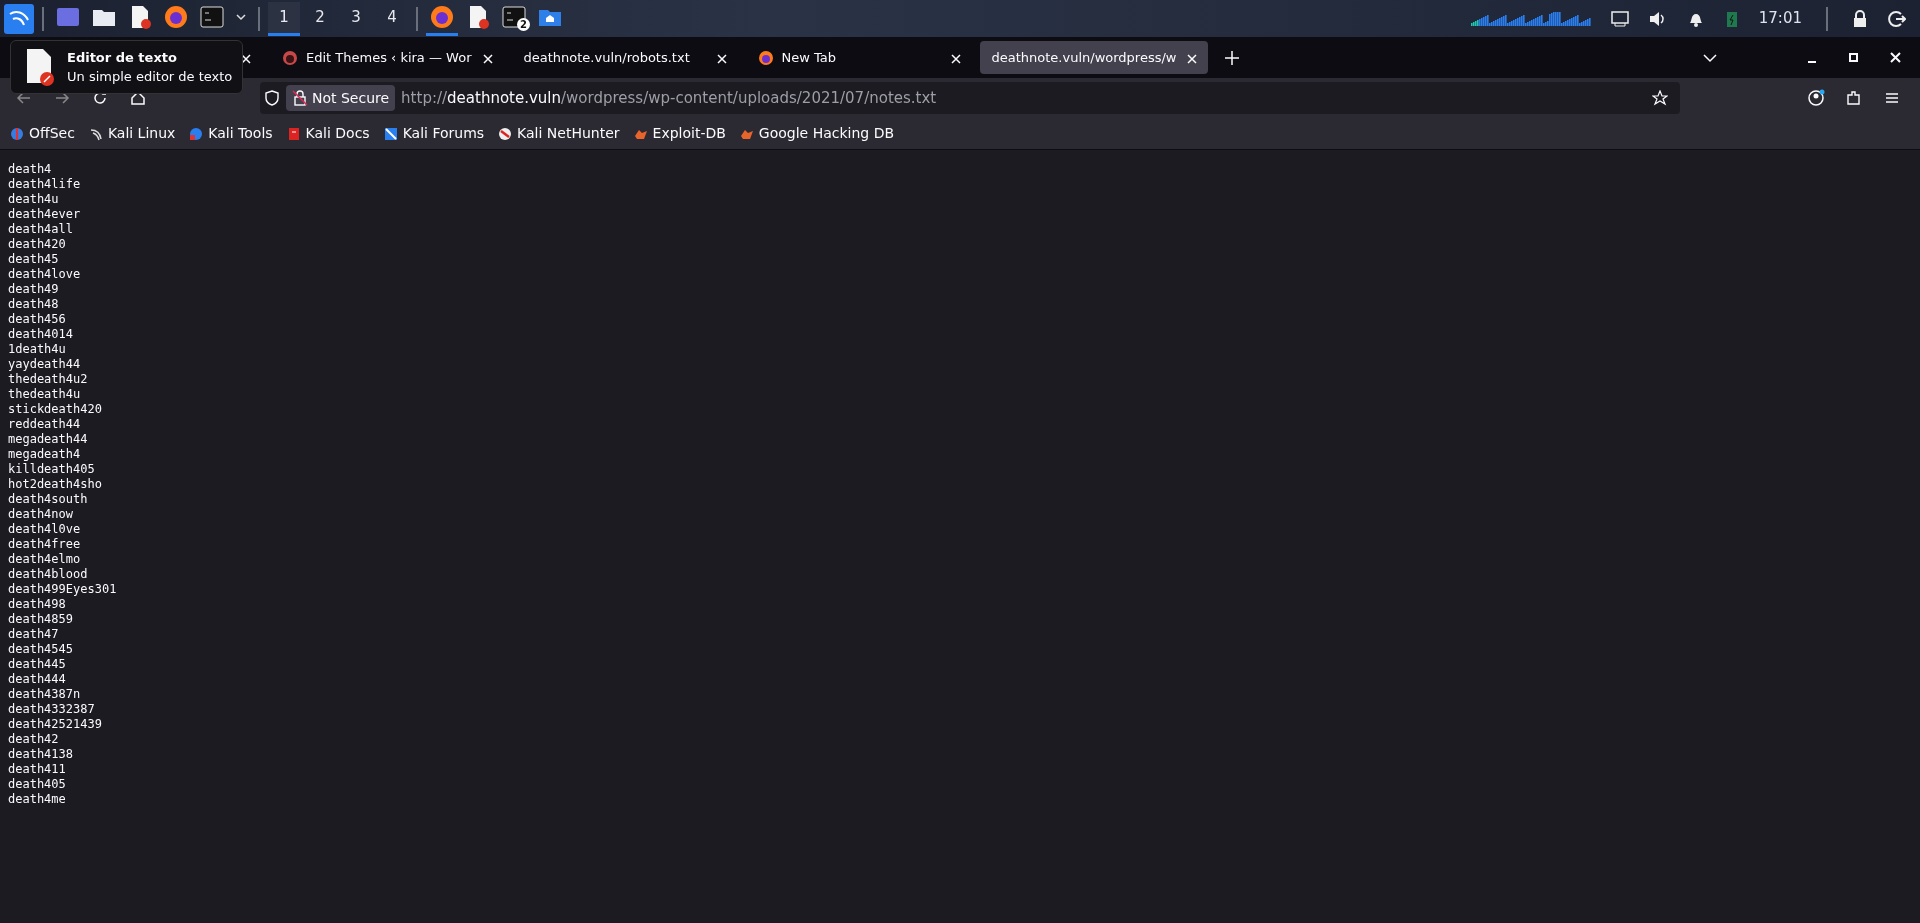 The image size is (1920, 923). Describe the element at coordinates (41, 334) in the screenshot. I see `text-line: death4014` at that location.